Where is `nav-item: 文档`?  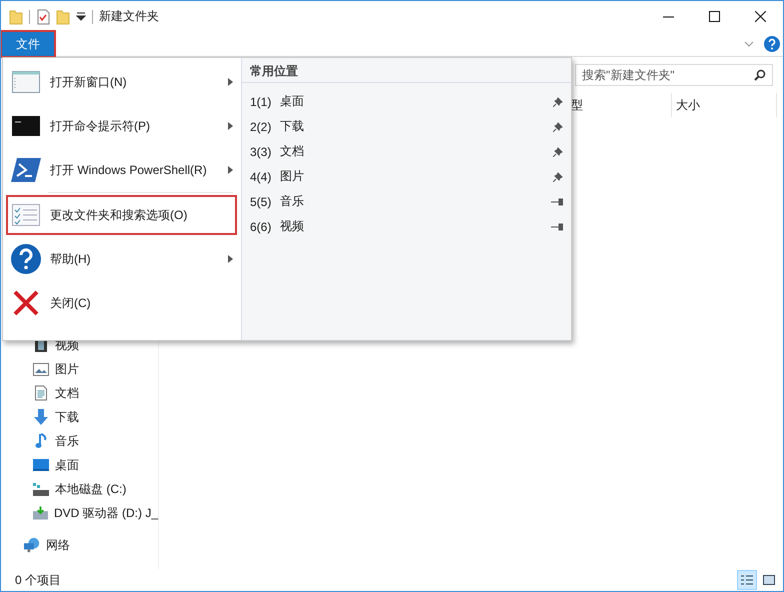 nav-item: 文档 is located at coordinates (67, 393).